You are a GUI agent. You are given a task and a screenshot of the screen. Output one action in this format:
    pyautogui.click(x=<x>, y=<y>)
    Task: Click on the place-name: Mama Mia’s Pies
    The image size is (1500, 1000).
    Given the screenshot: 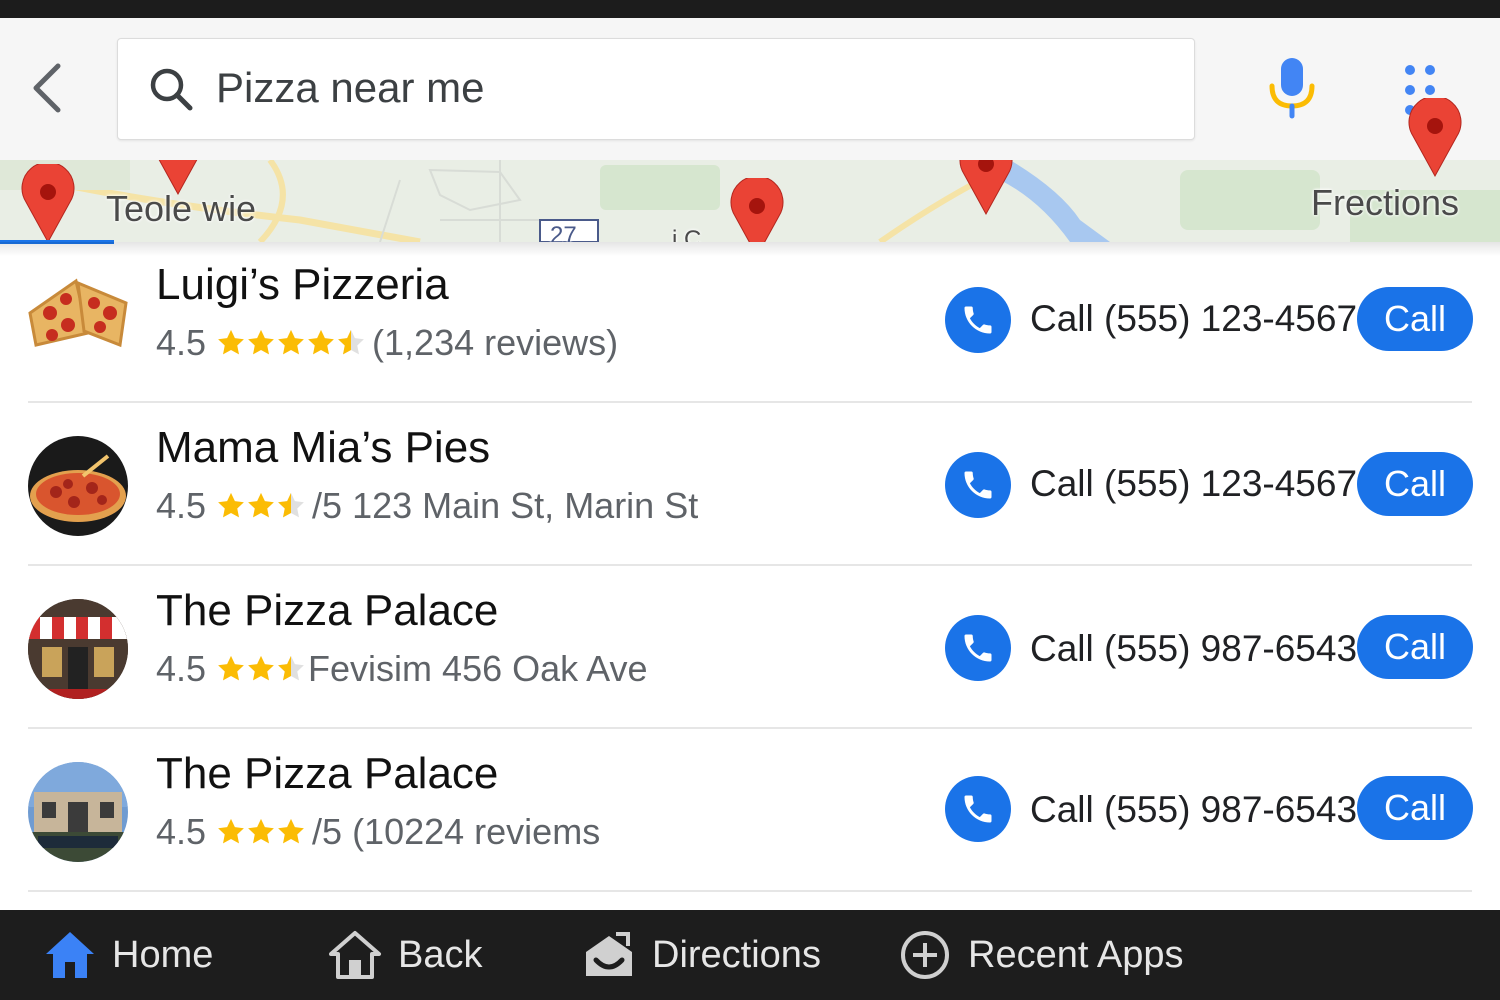 What is the action you would take?
    pyautogui.click(x=323, y=448)
    